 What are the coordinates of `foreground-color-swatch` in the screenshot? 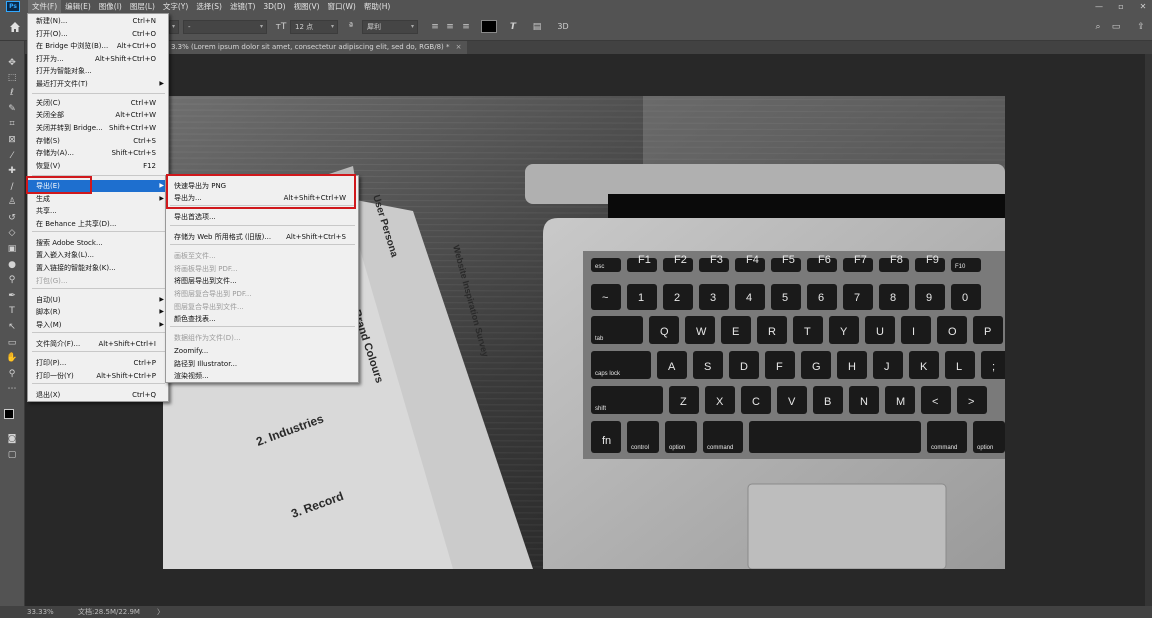 It's located at (9, 414).